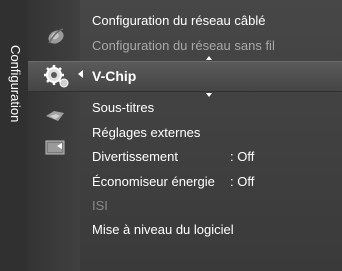 The width and height of the screenshot is (342, 271). Describe the element at coordinates (209, 95) in the screenshot. I see `scroll-down-icon` at that location.